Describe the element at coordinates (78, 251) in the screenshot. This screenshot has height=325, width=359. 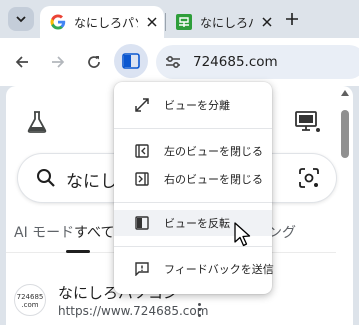
I see `active-tab-indicator` at that location.